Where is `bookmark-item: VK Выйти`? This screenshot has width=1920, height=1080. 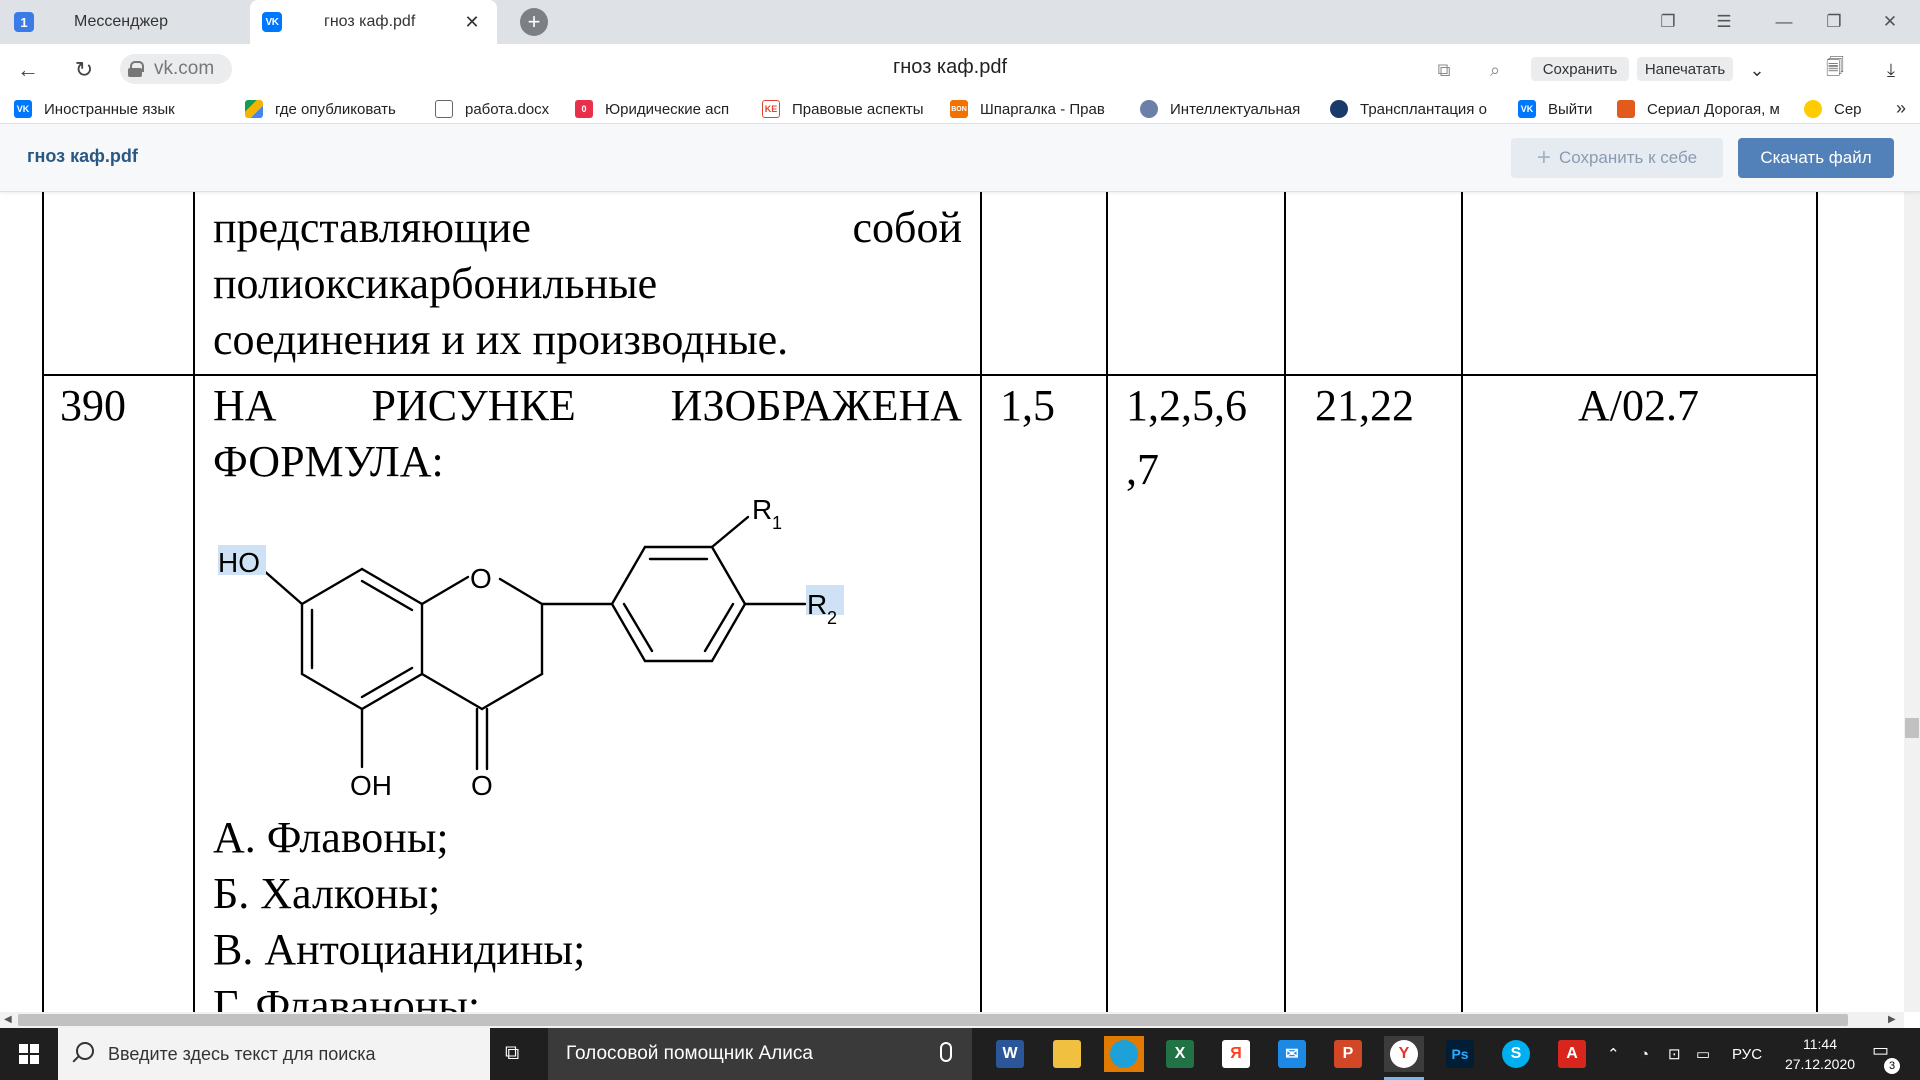 bookmark-item: VK Выйти is located at coordinates (1568, 109).